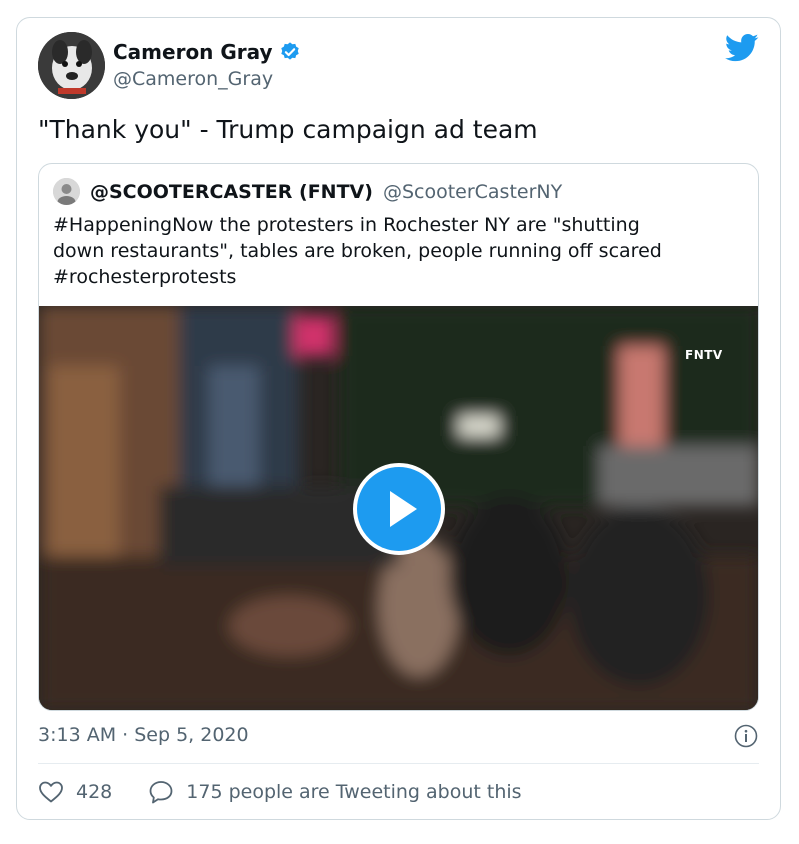 The image size is (799, 844). I want to click on verified-badge-icon, so click(289, 51).